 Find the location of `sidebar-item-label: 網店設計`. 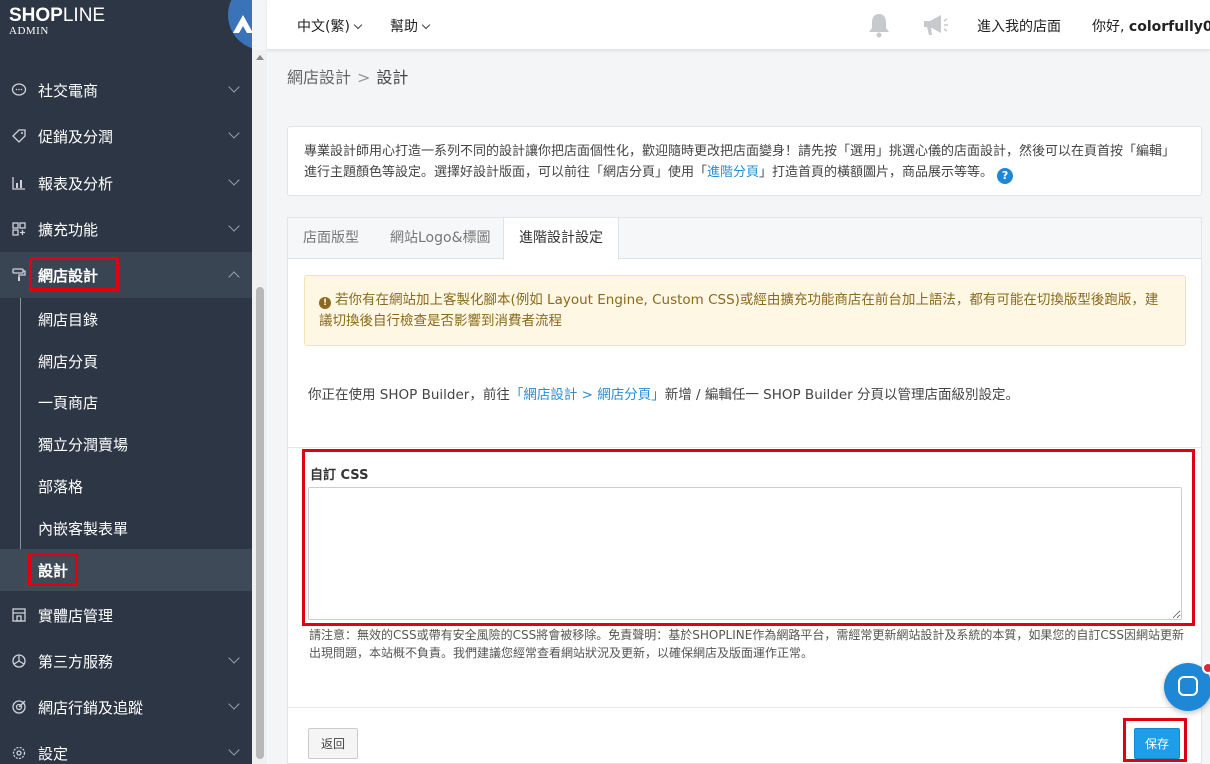

sidebar-item-label: 網店設計 is located at coordinates (68, 275).